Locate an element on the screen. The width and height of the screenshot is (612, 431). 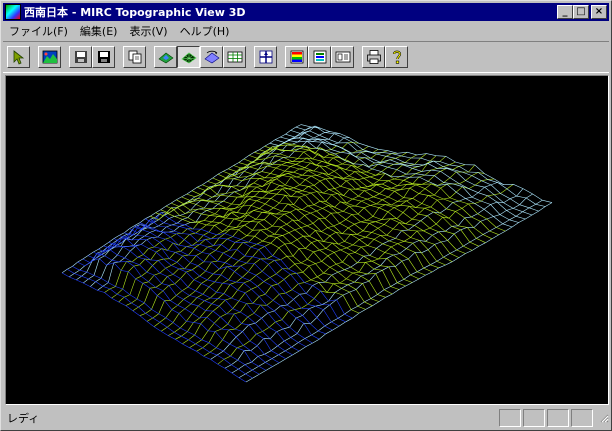
color-legend-button is located at coordinates (319, 57).